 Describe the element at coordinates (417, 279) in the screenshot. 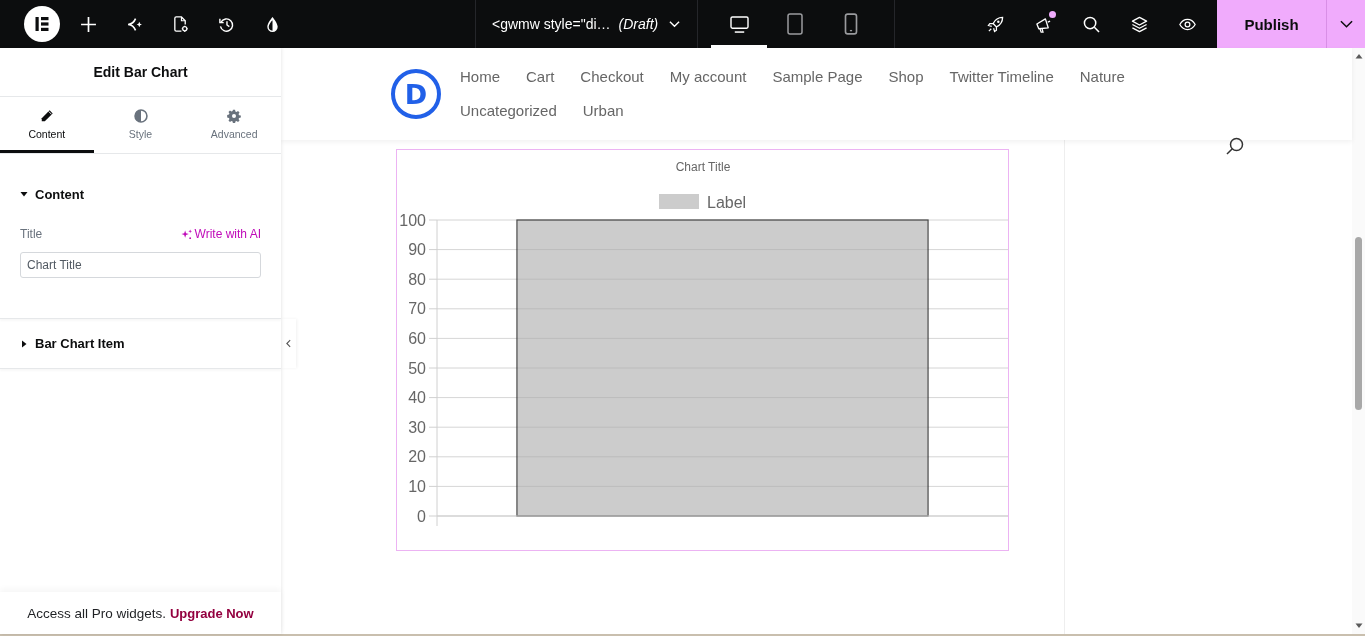

I see `y-tick-label: 80` at that location.